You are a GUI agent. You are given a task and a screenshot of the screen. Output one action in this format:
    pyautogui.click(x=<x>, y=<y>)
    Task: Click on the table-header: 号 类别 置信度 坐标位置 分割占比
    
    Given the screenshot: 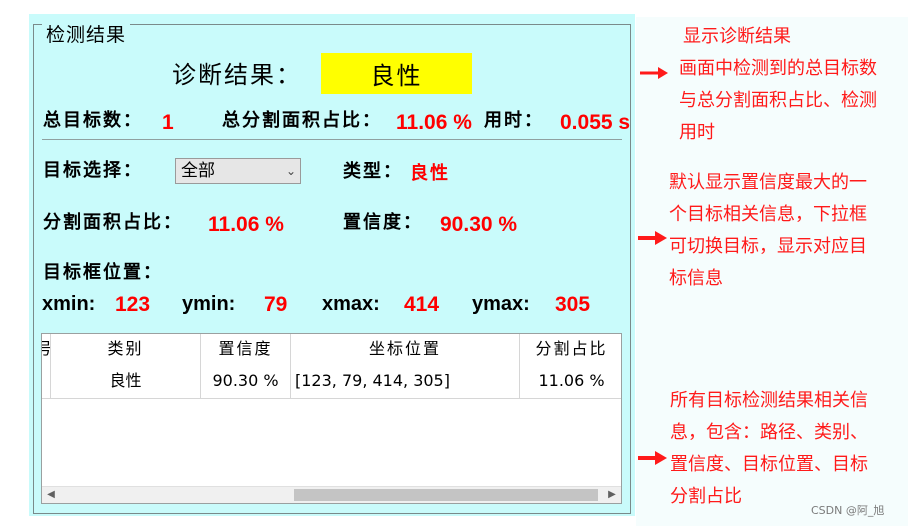 What is the action you would take?
    pyautogui.click(x=331, y=350)
    